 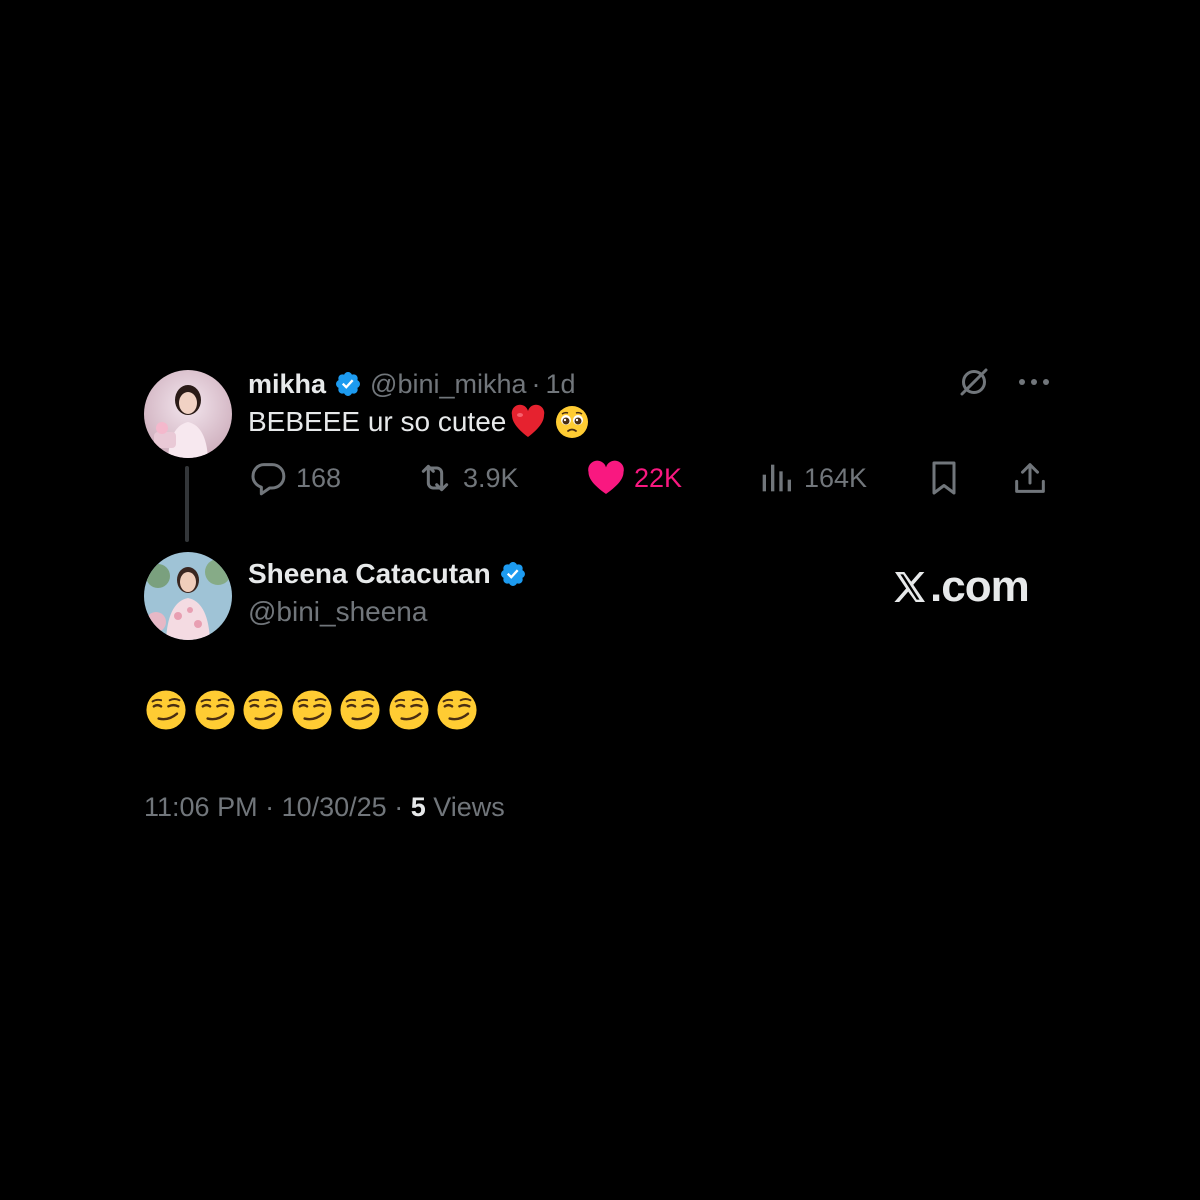 I want to click on views-label: Views, so click(x=469, y=807).